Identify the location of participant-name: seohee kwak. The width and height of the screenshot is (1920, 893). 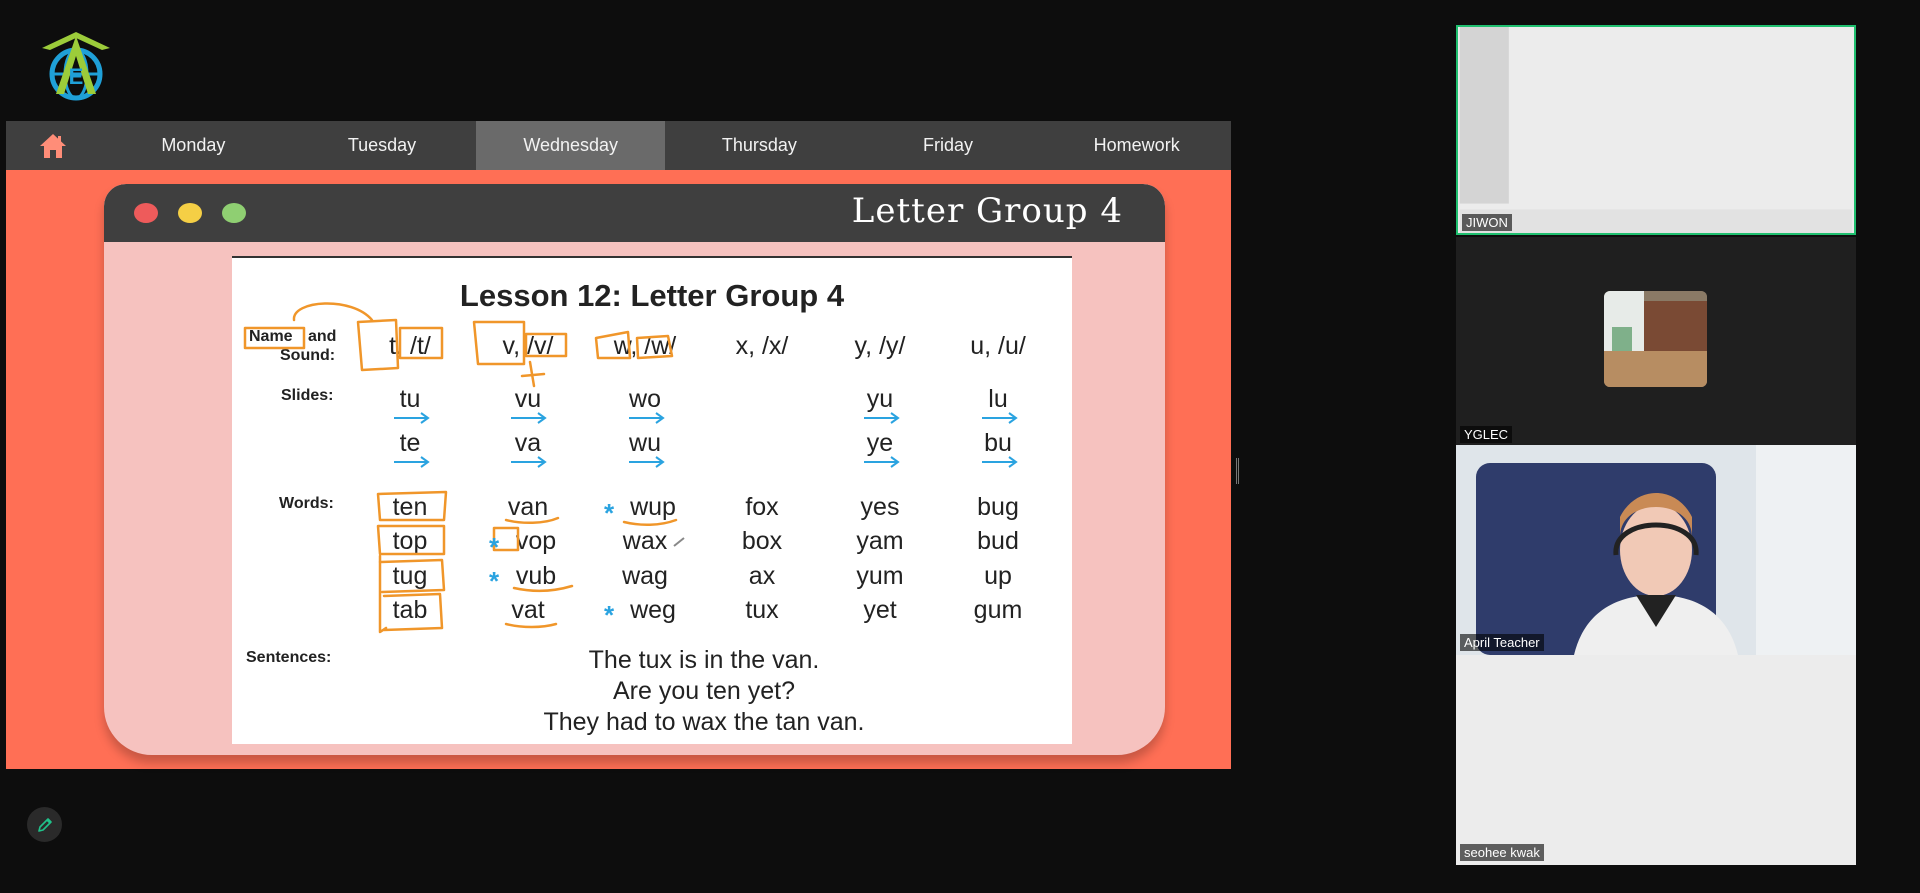
(1502, 852).